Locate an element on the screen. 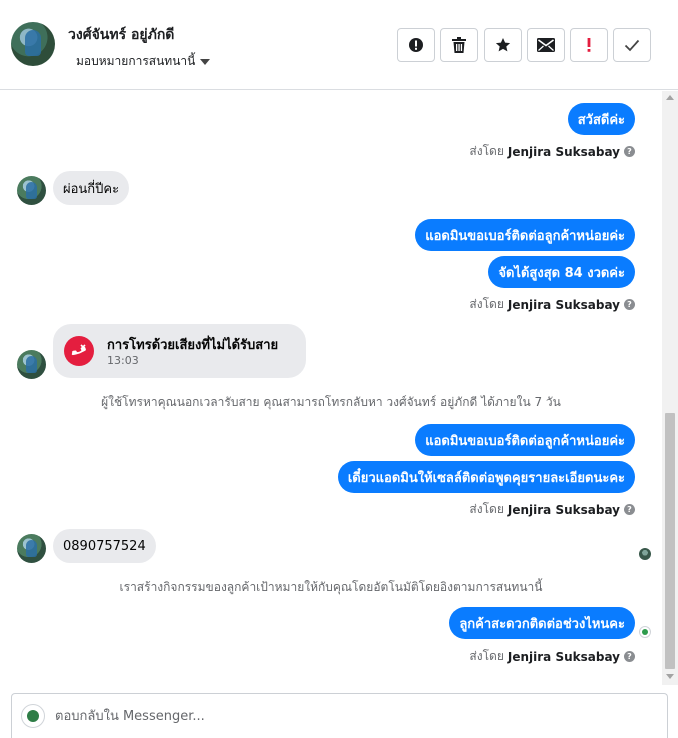 Image resolution: width=678 pixels, height=738 pixels. missed-call-time: 13:03 is located at coordinates (123, 360).